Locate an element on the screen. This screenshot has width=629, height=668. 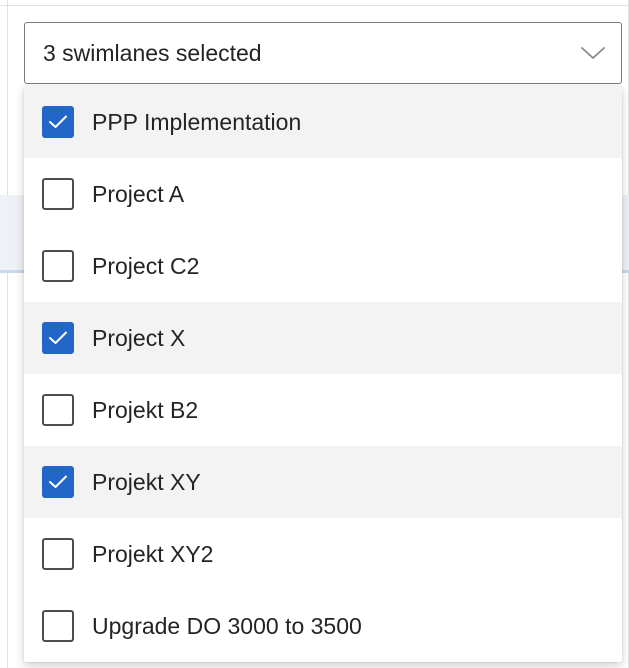
option-label: Projekt B2 is located at coordinates (145, 409).